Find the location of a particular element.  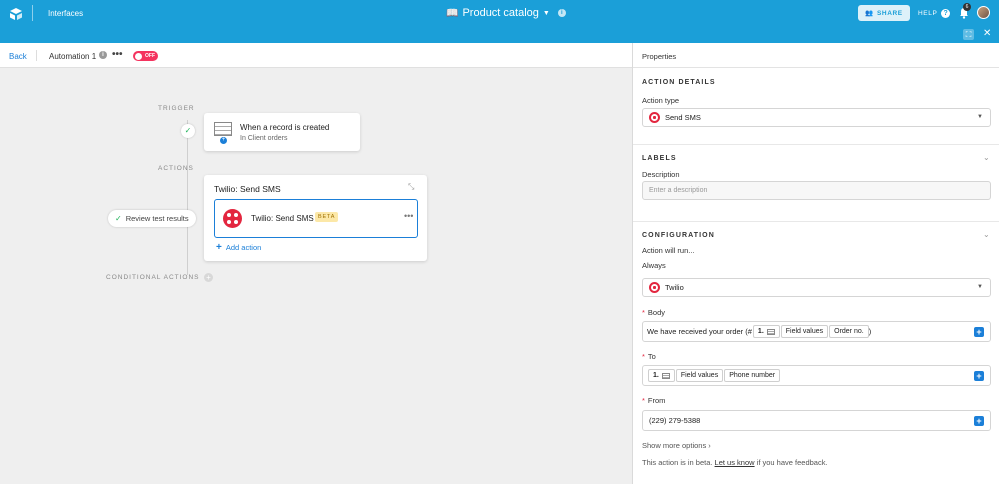

expand-icon: ⛶ is located at coordinates (968, 34).